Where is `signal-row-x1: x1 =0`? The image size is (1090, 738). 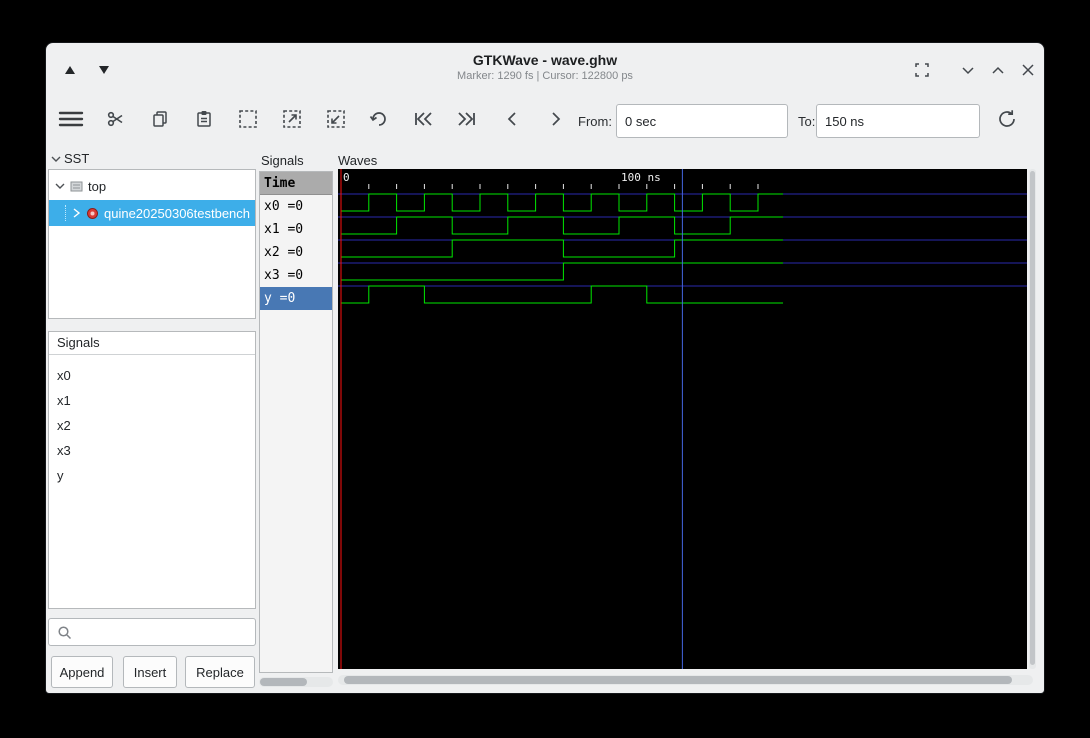
signal-row-x1: x1 =0 is located at coordinates (296, 229).